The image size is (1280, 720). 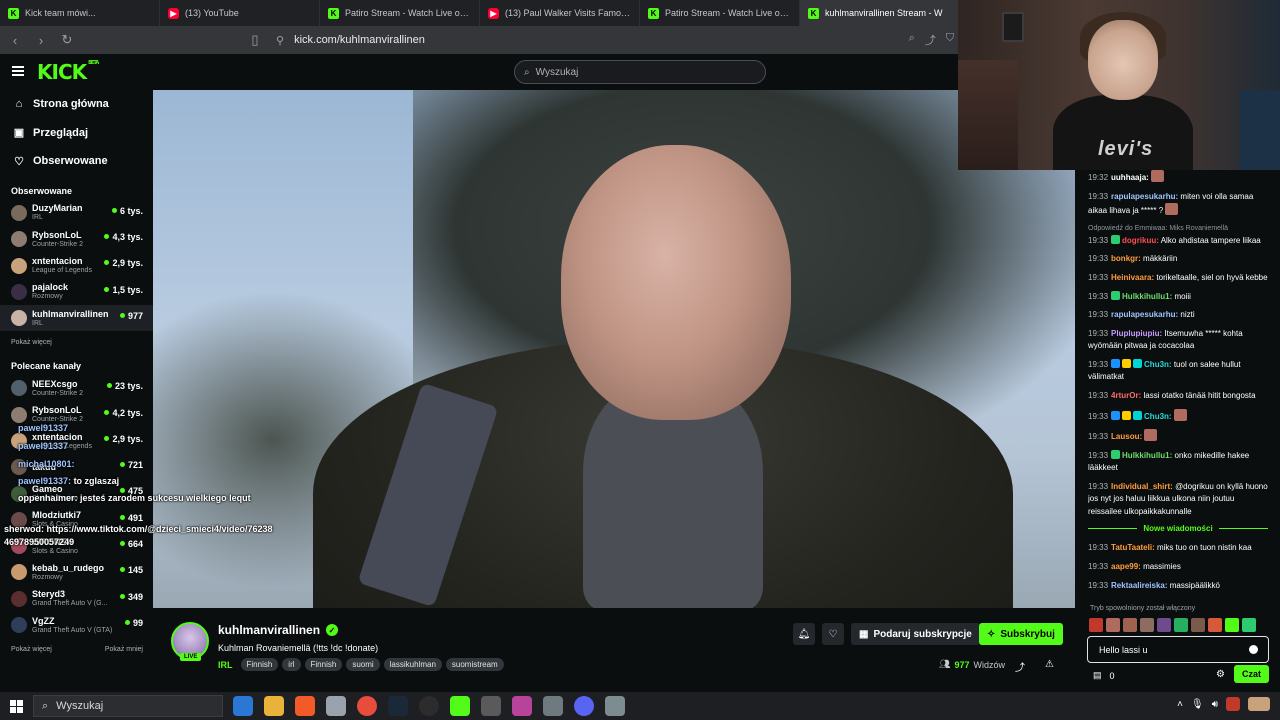 I want to click on message-username: dogrikuu:, so click(x=1140, y=240).